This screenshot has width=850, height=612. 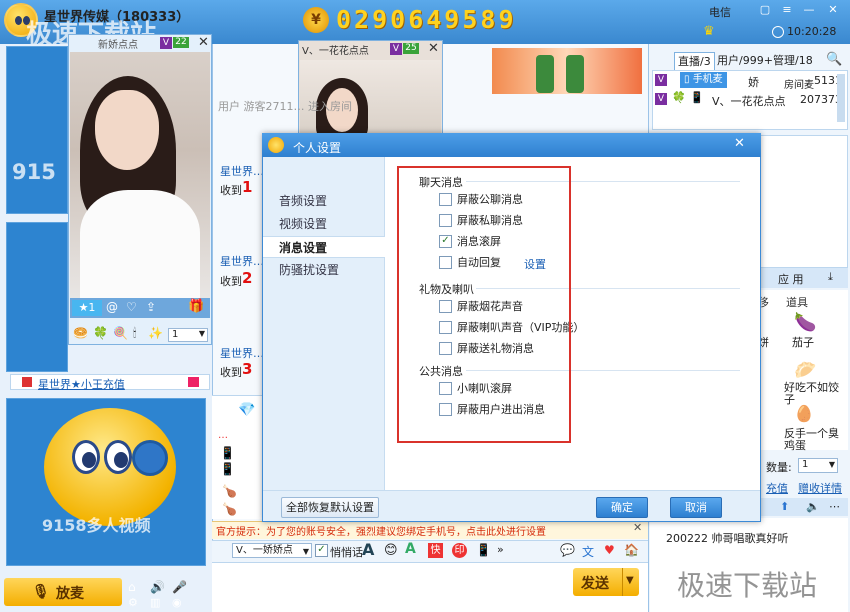 What do you see at coordinates (745, 61) in the screenshot?
I see `tab-users: 用户/999+` at bounding box center [745, 61].